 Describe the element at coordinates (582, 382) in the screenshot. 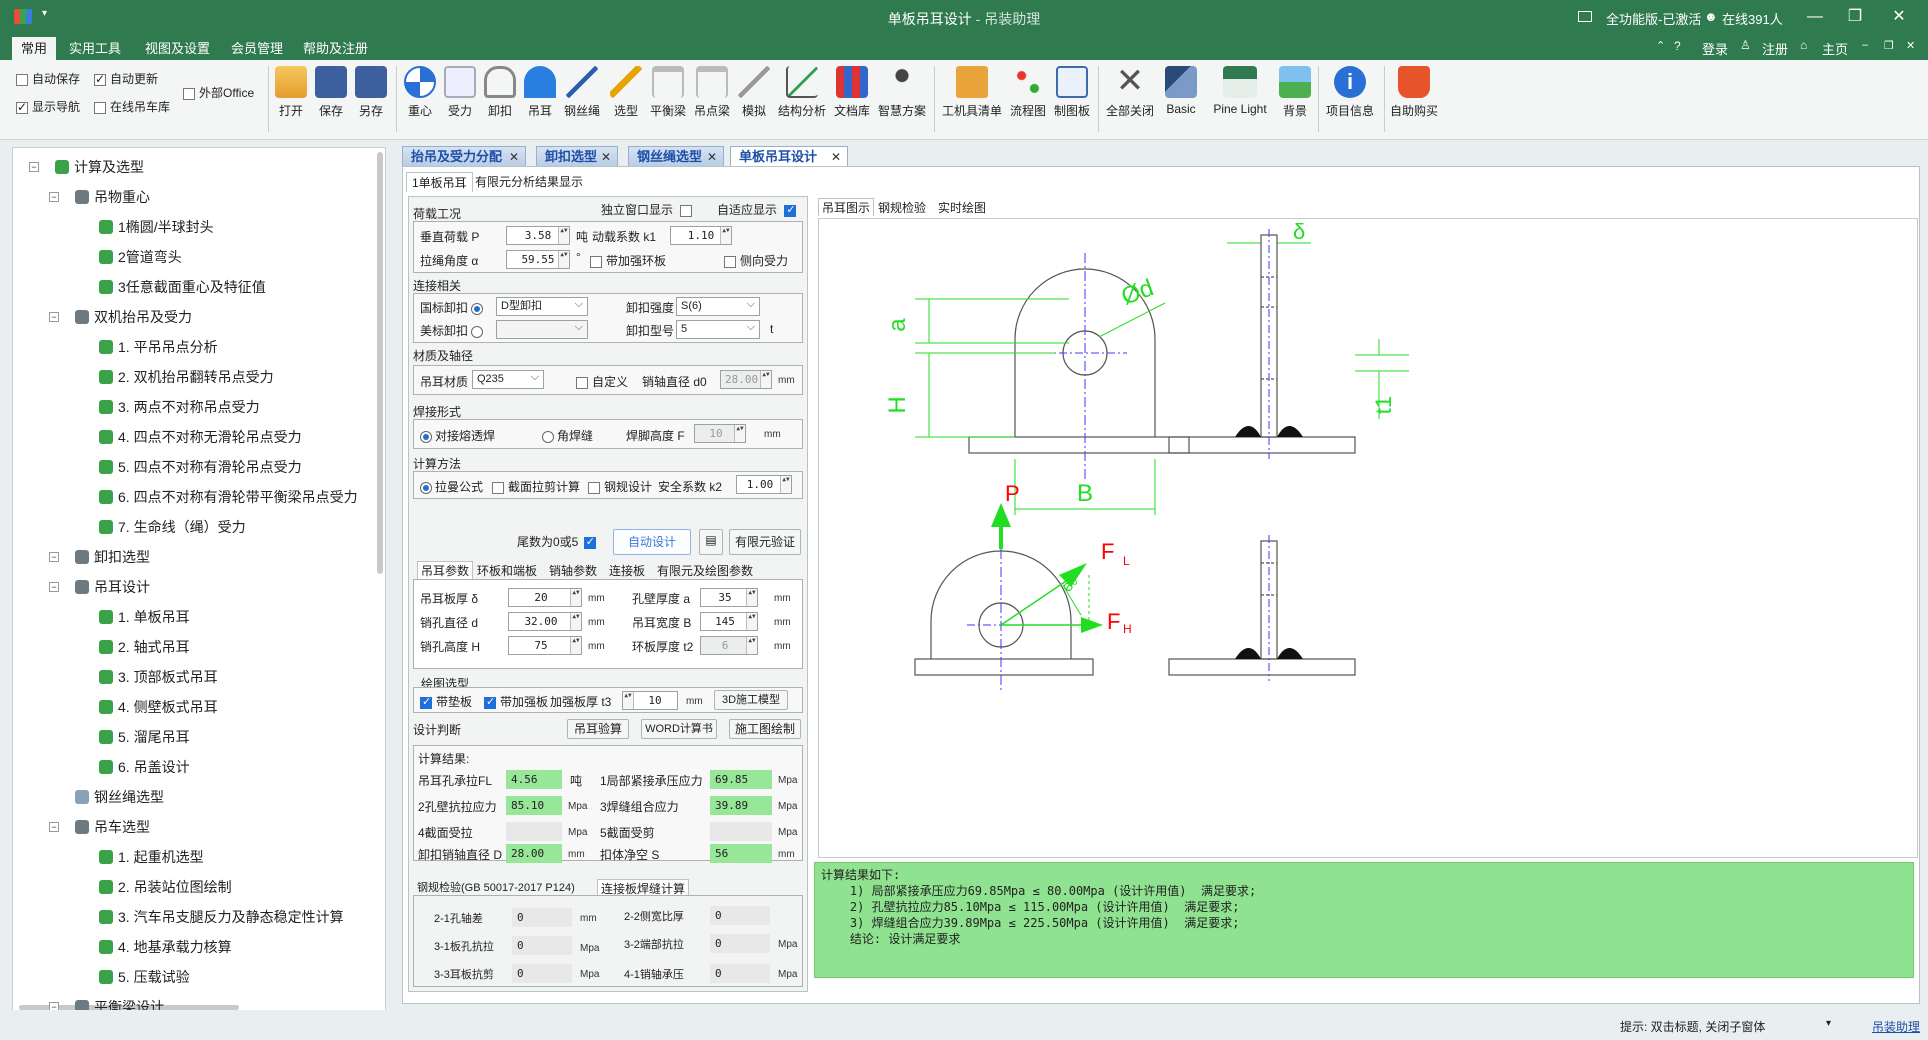

I see `custom-material-box` at that location.